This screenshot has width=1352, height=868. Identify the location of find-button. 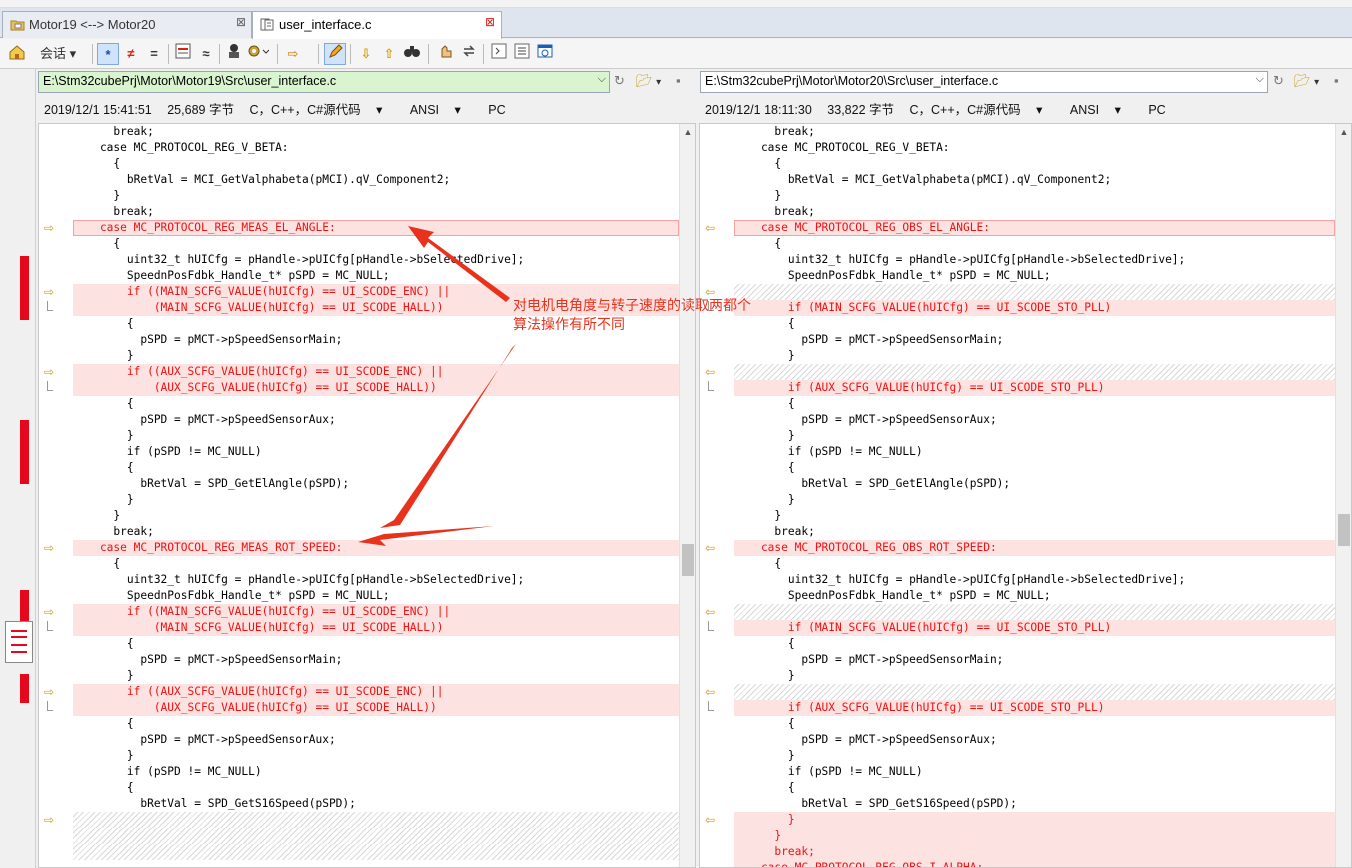
(412, 54).